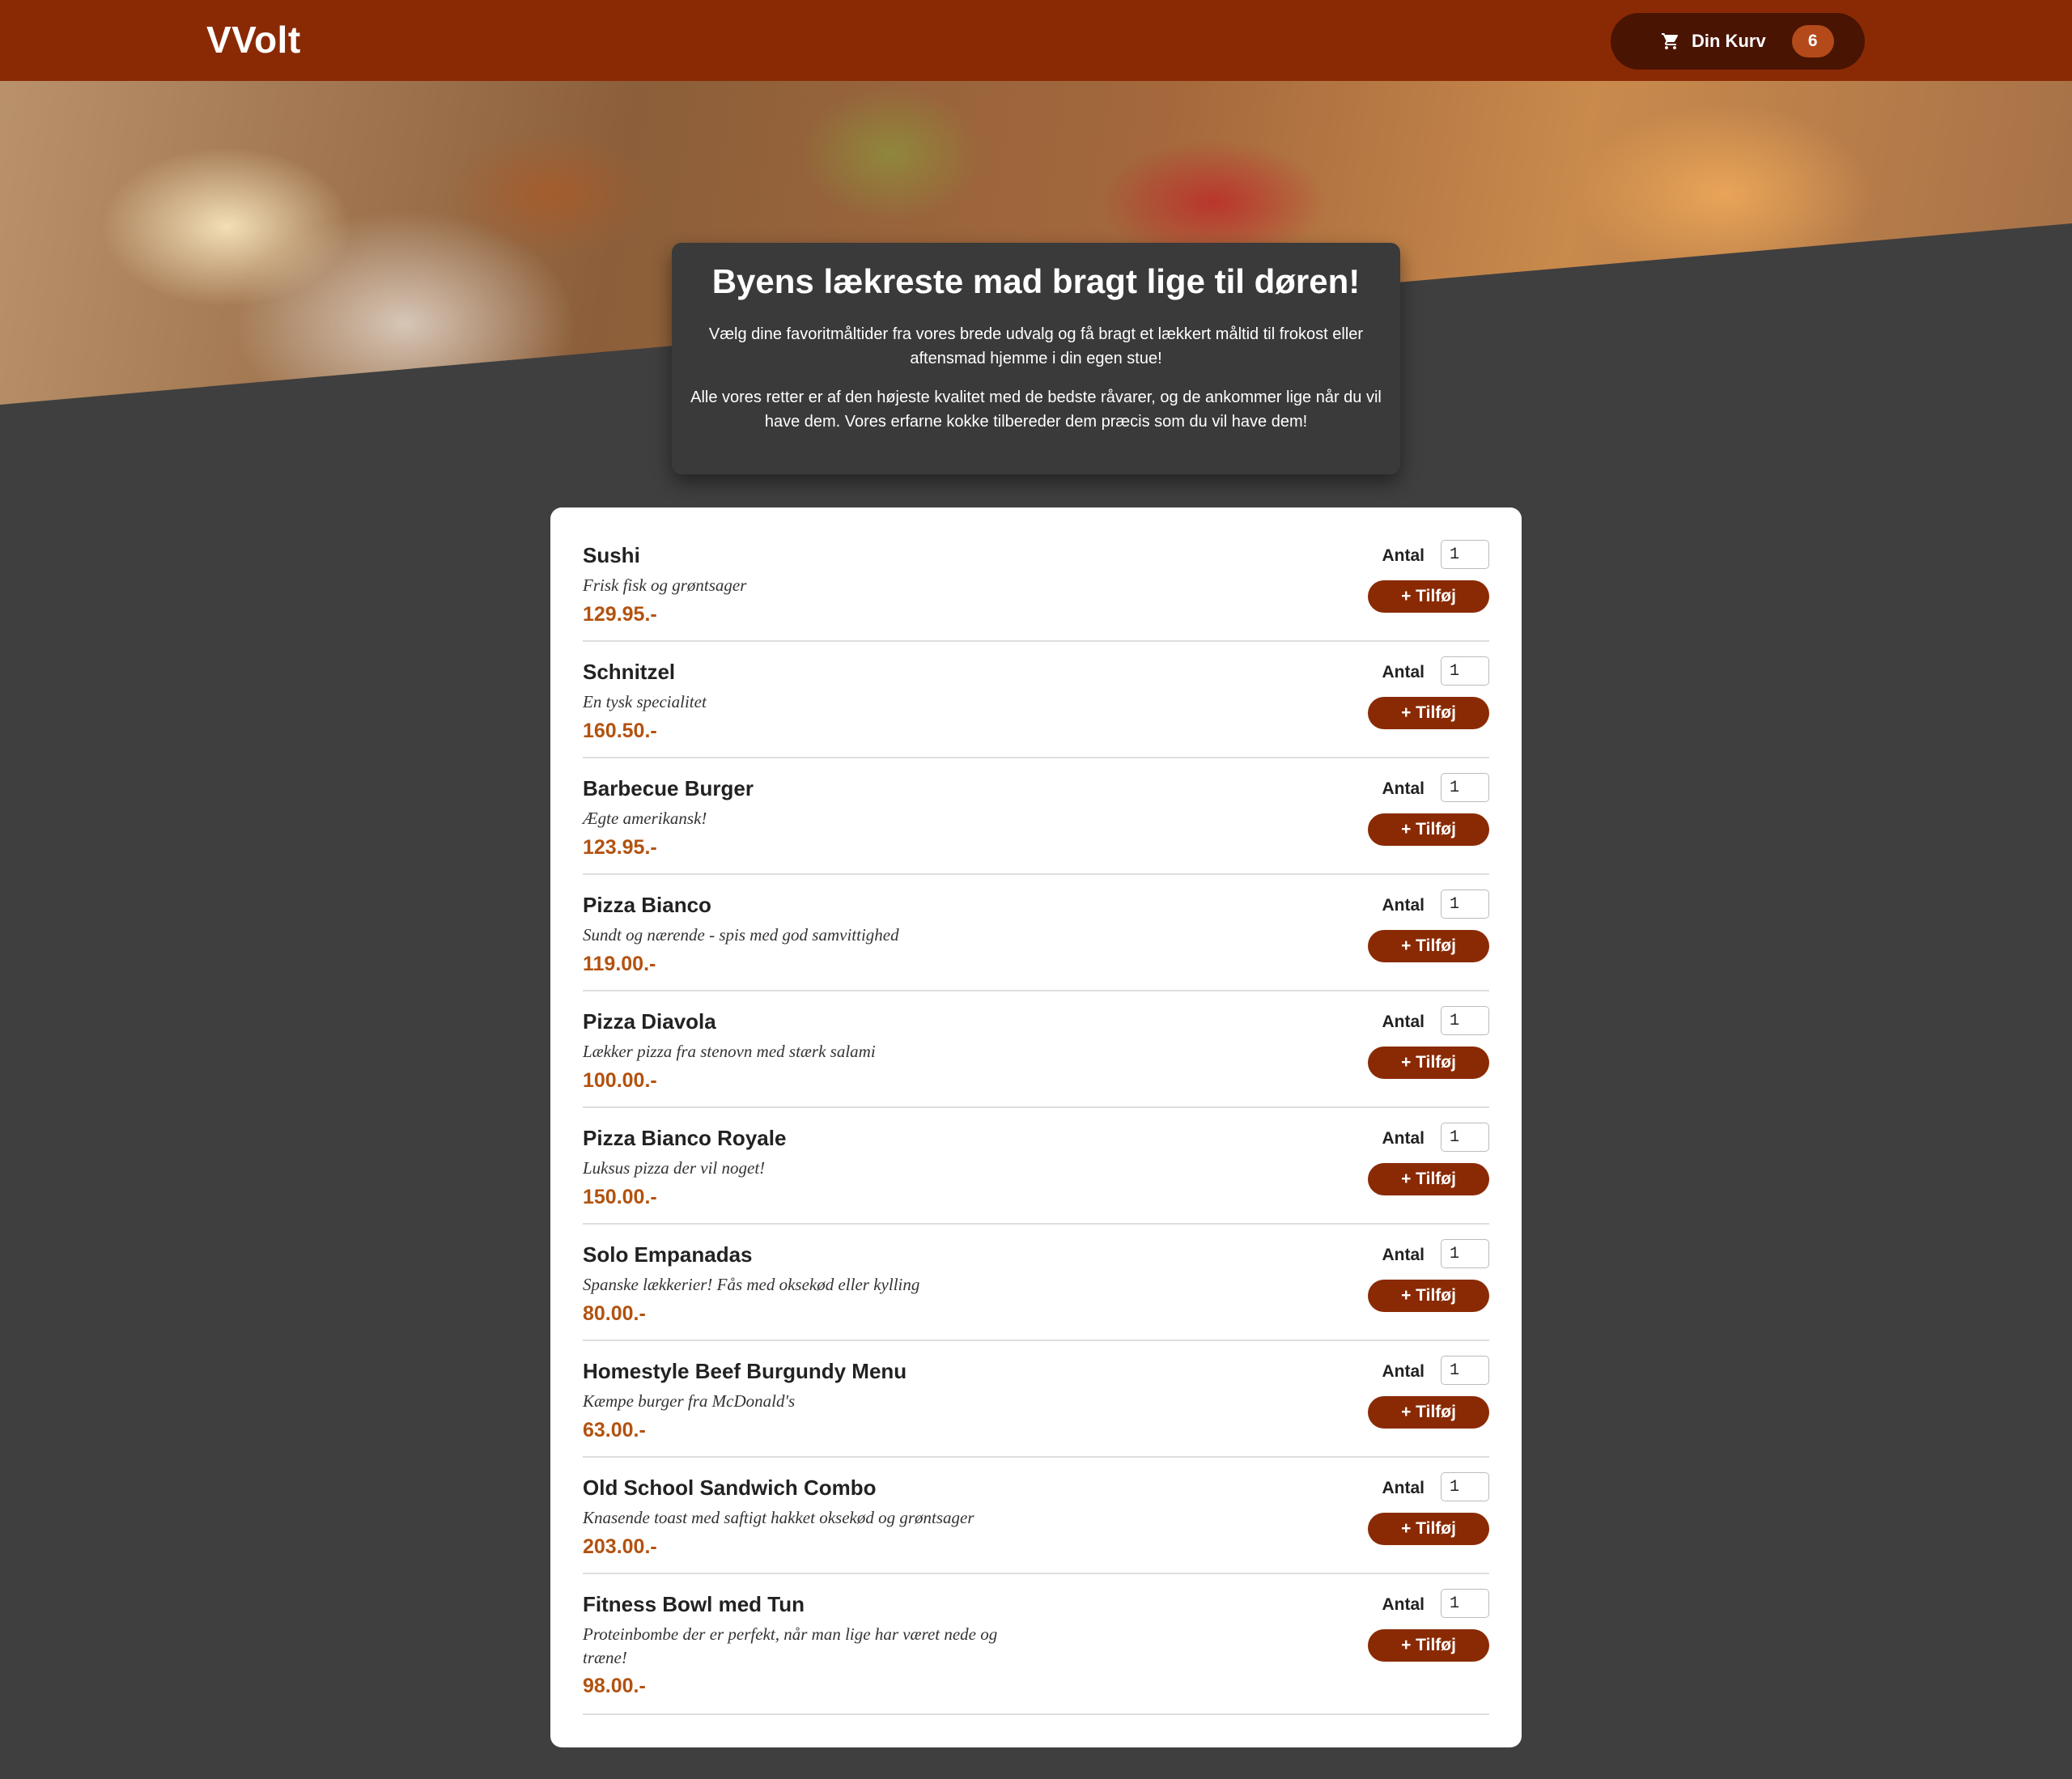 This screenshot has height=1779, width=2072. I want to click on item-description: Kæmpe burger fra McDonald's, so click(689, 1401).